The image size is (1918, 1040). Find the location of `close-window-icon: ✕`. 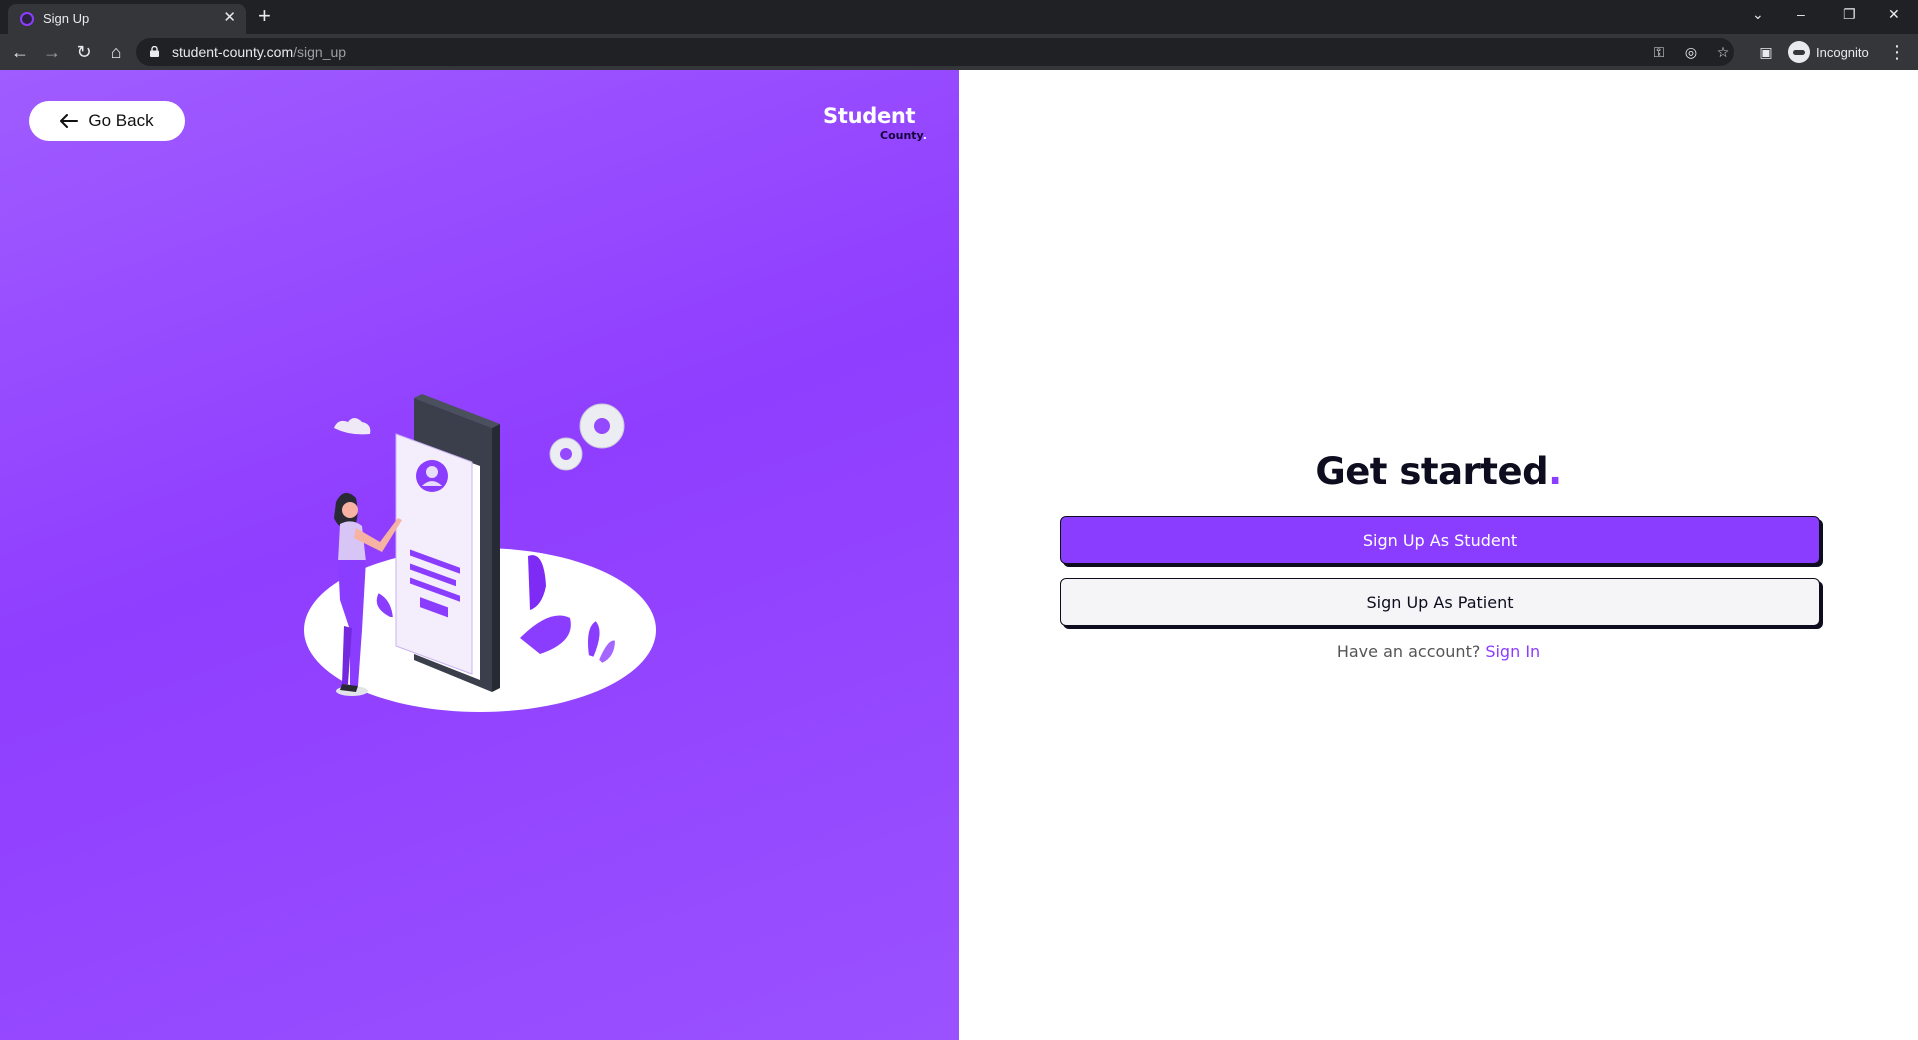

close-window-icon: ✕ is located at coordinates (1894, 14).